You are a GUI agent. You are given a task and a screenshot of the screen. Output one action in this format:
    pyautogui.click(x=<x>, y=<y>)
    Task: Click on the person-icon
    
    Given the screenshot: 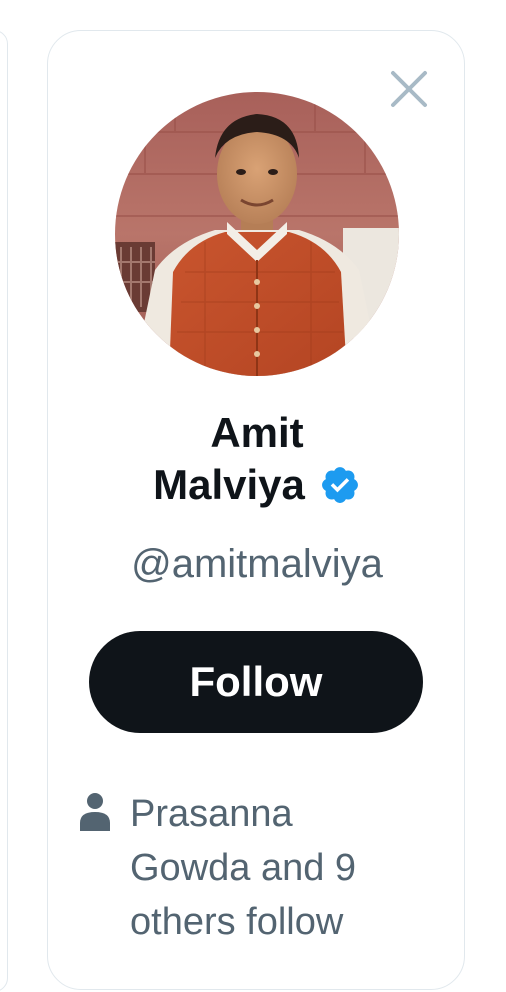 What is the action you would take?
    pyautogui.click(x=95, y=812)
    